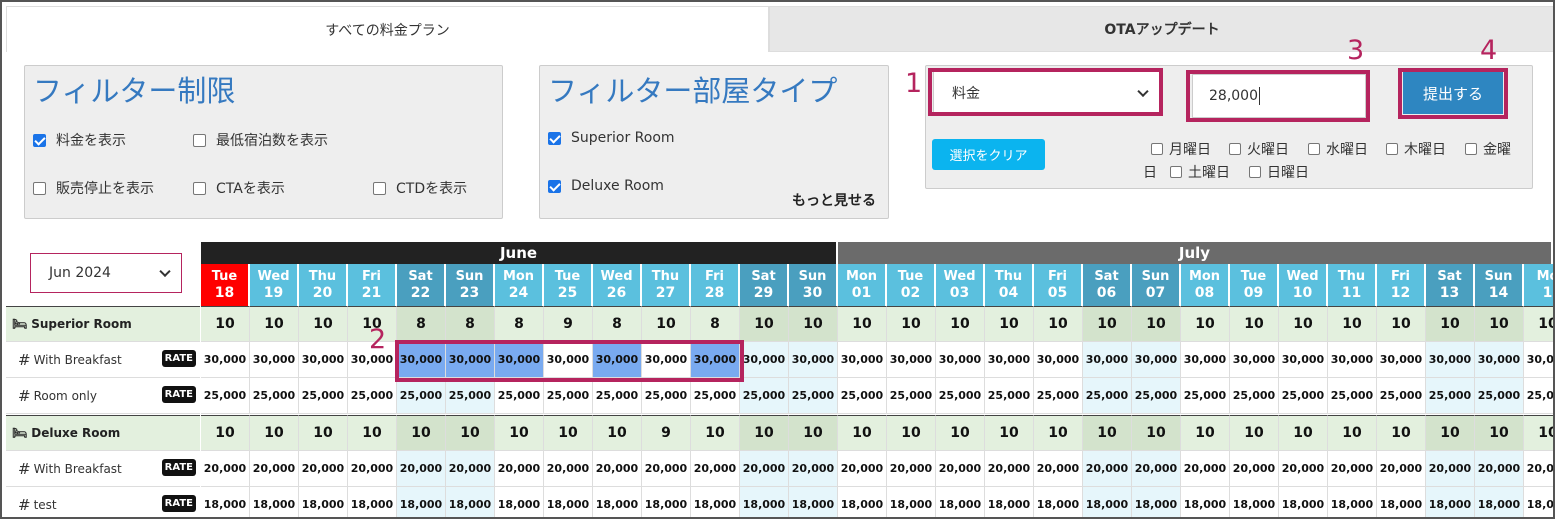 The height and width of the screenshot is (519, 1555). Describe the element at coordinates (568, 324) in the screenshot. I see `availability-cell: 9` at that location.